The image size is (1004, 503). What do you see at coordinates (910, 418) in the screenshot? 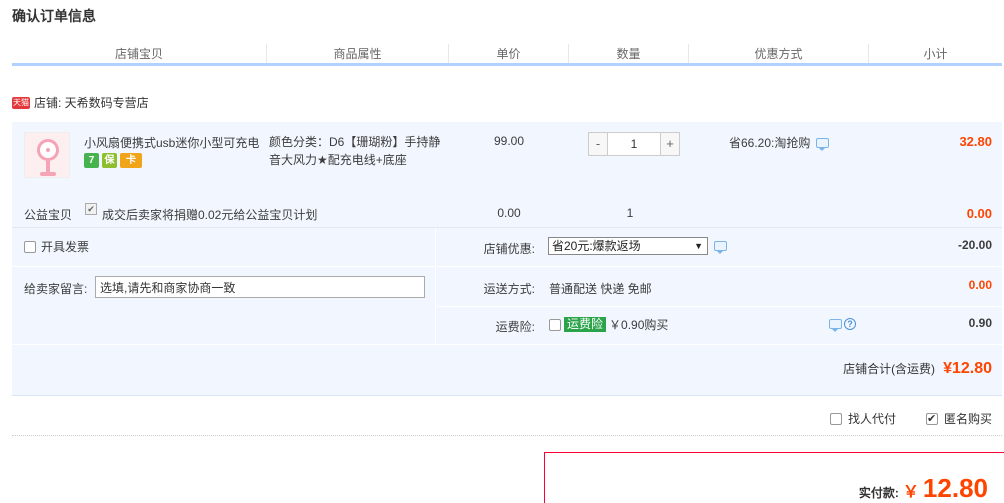
I see `extra-options: 找人代付 匿名购买` at bounding box center [910, 418].